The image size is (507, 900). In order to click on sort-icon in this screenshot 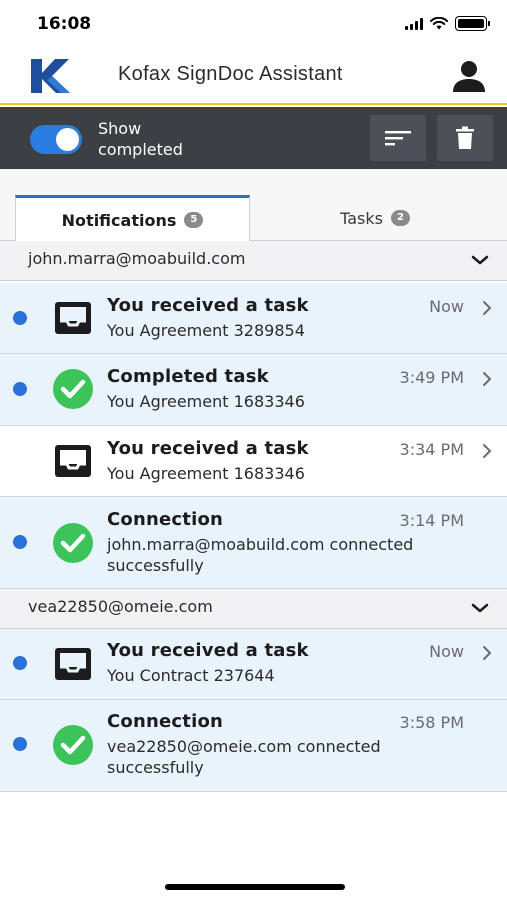, I will do `click(398, 138)`.